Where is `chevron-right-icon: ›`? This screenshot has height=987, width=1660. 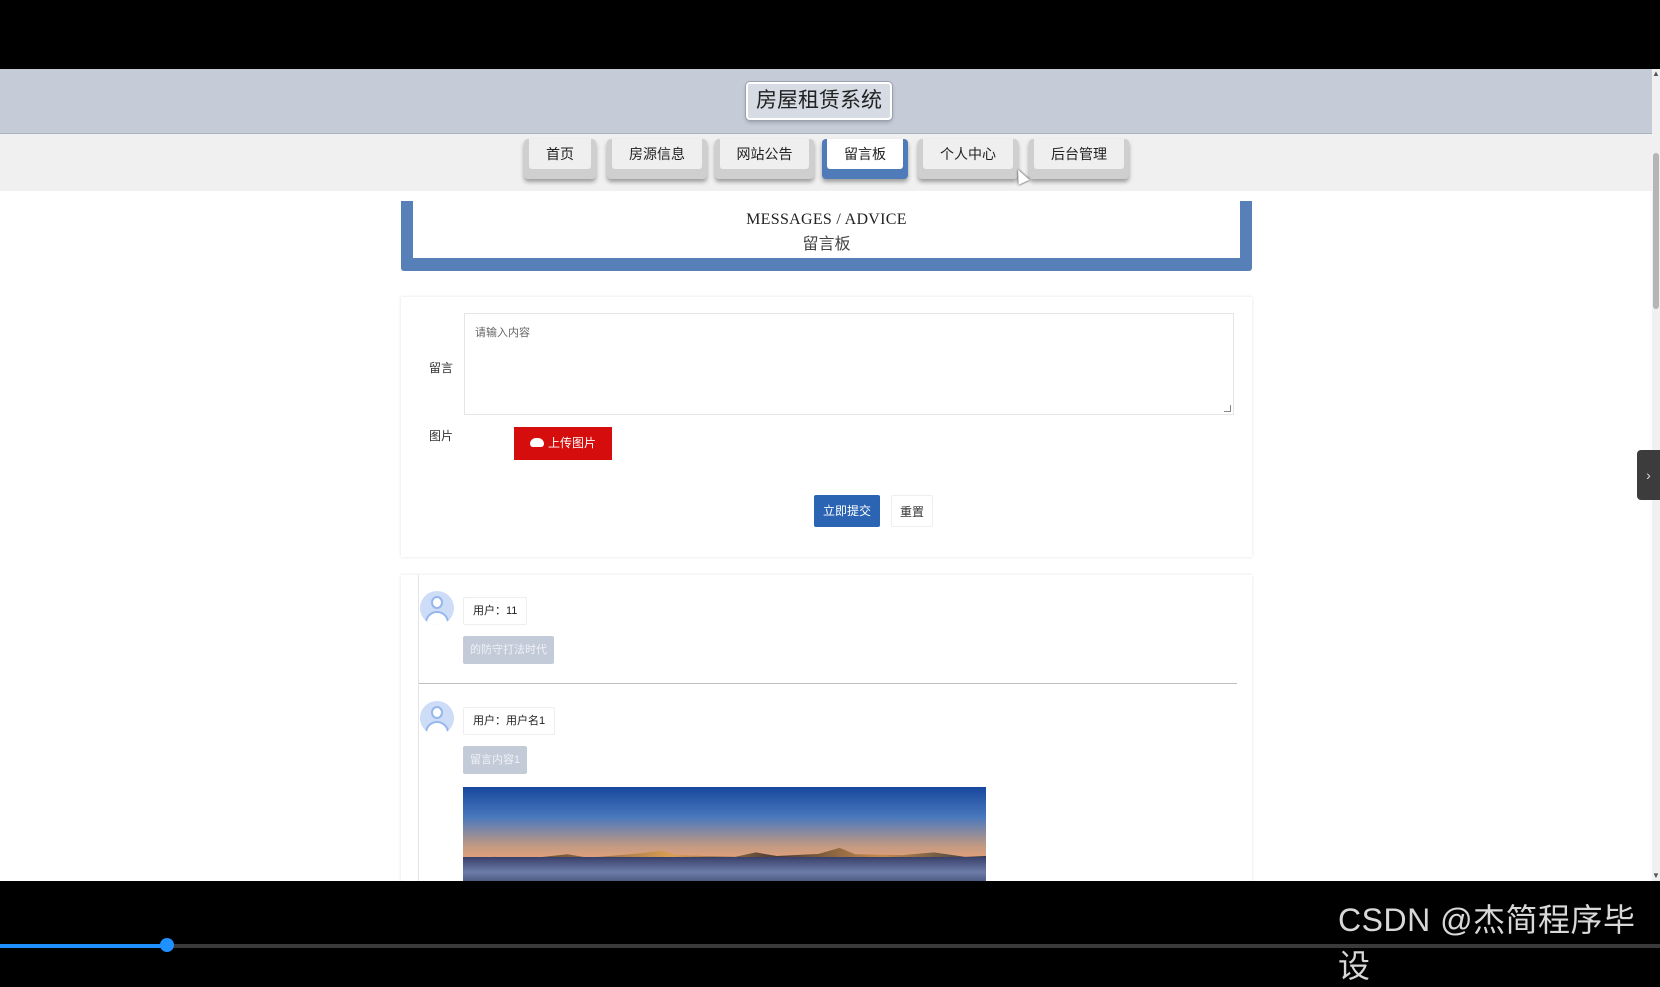
chevron-right-icon: › is located at coordinates (1648, 475).